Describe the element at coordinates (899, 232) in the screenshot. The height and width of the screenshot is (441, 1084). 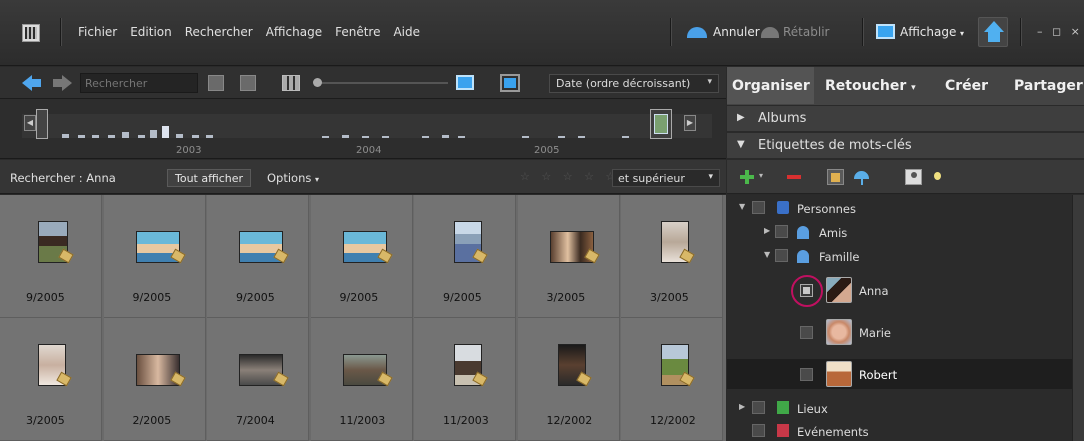
I see `tag-row-amis: ▶ Amis` at that location.